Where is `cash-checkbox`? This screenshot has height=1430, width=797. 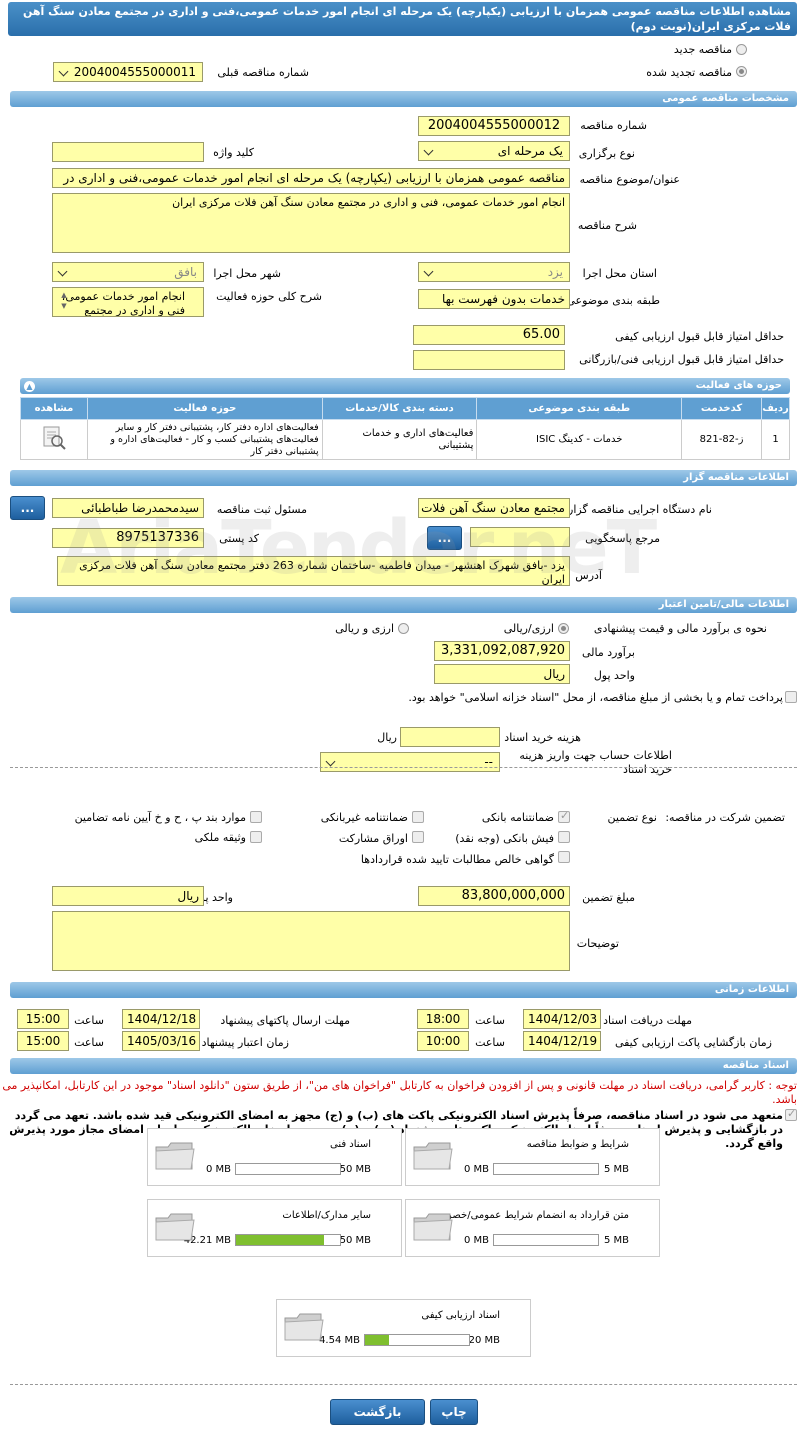
cash-checkbox is located at coordinates (564, 837).